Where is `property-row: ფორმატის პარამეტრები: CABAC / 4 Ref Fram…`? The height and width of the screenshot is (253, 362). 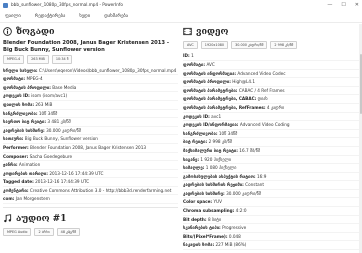
property-row: ფორმატის პარამეტრები: CABAC / 4 Ref Fram… is located at coordinates (271, 91).